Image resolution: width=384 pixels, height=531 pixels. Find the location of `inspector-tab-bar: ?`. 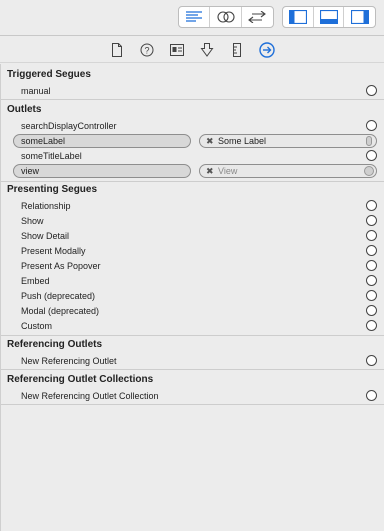

inspector-tab-bar: ? is located at coordinates (192, 50).